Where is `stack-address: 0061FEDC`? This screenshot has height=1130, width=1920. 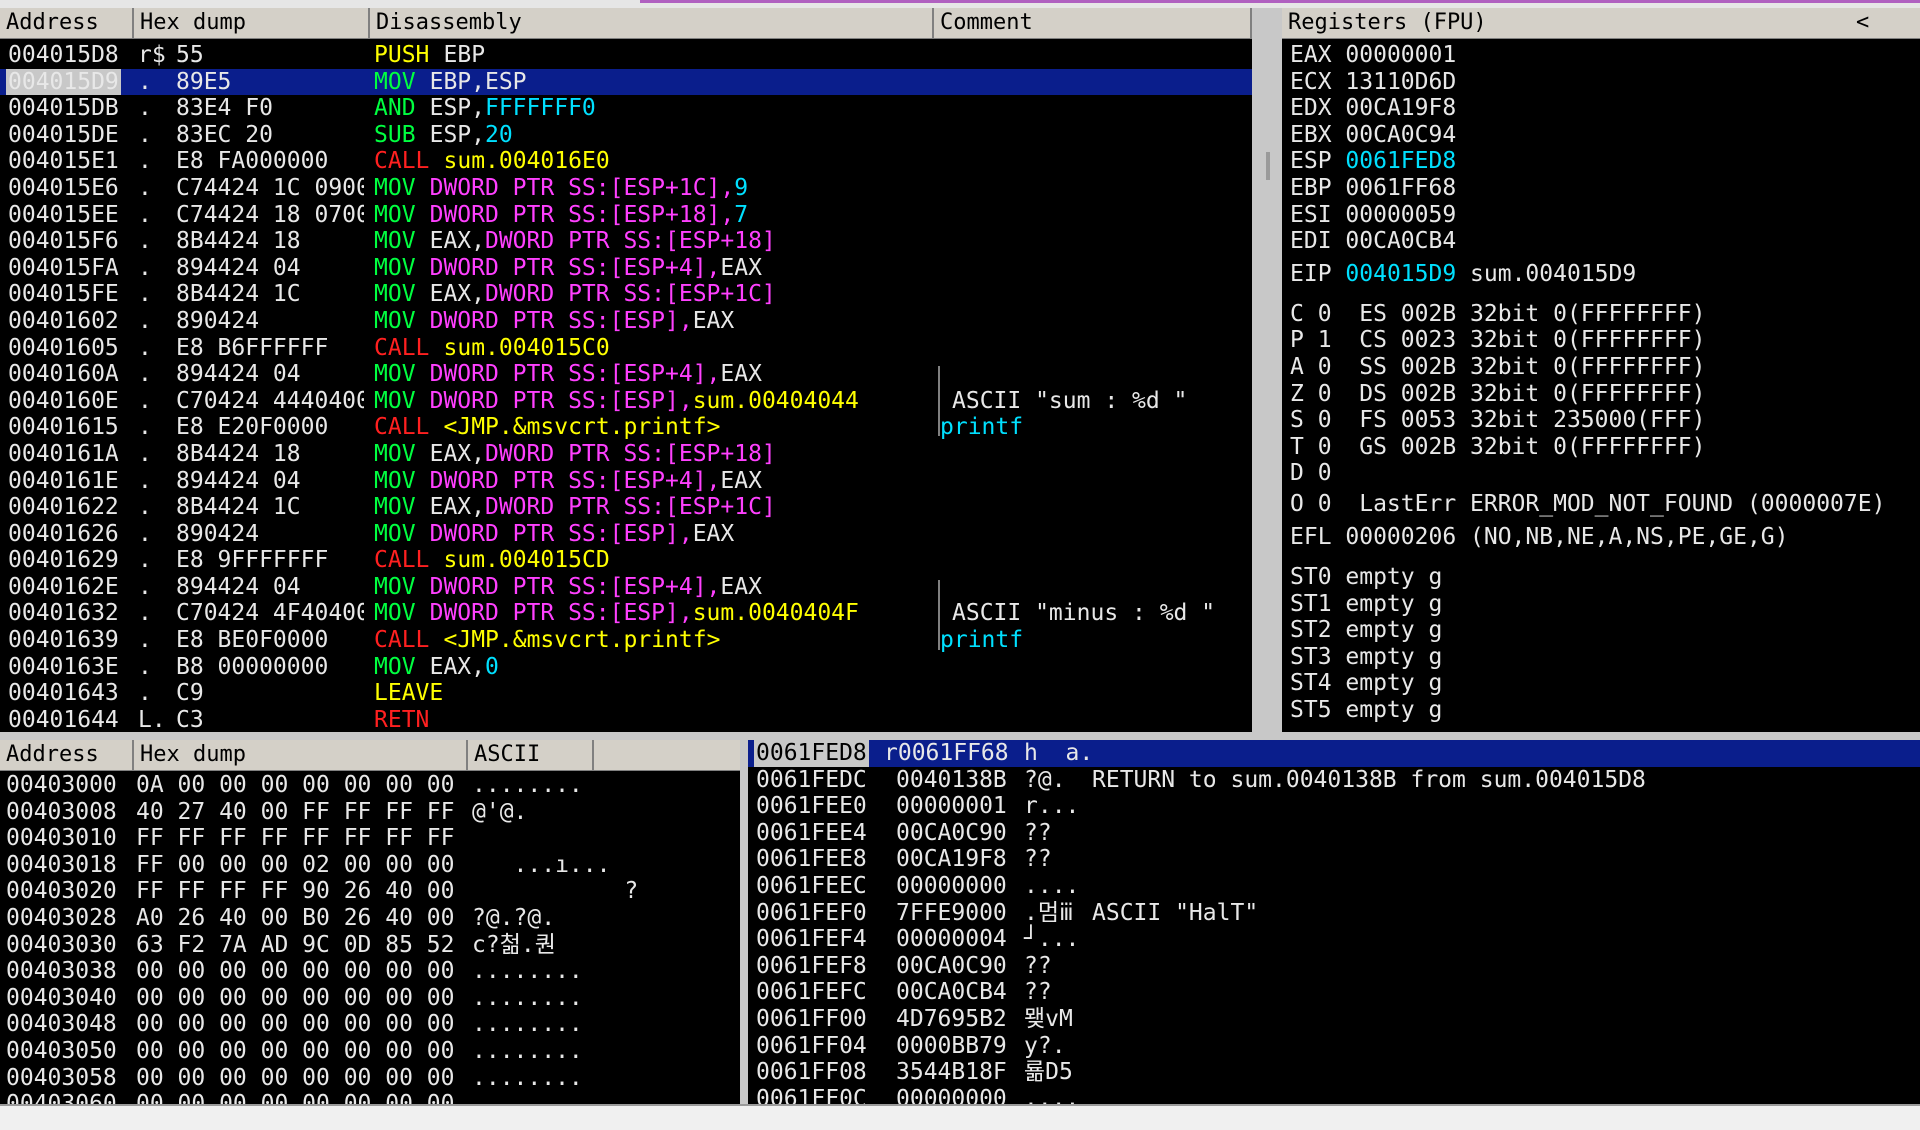
stack-address: 0061FEDC is located at coordinates (811, 780).